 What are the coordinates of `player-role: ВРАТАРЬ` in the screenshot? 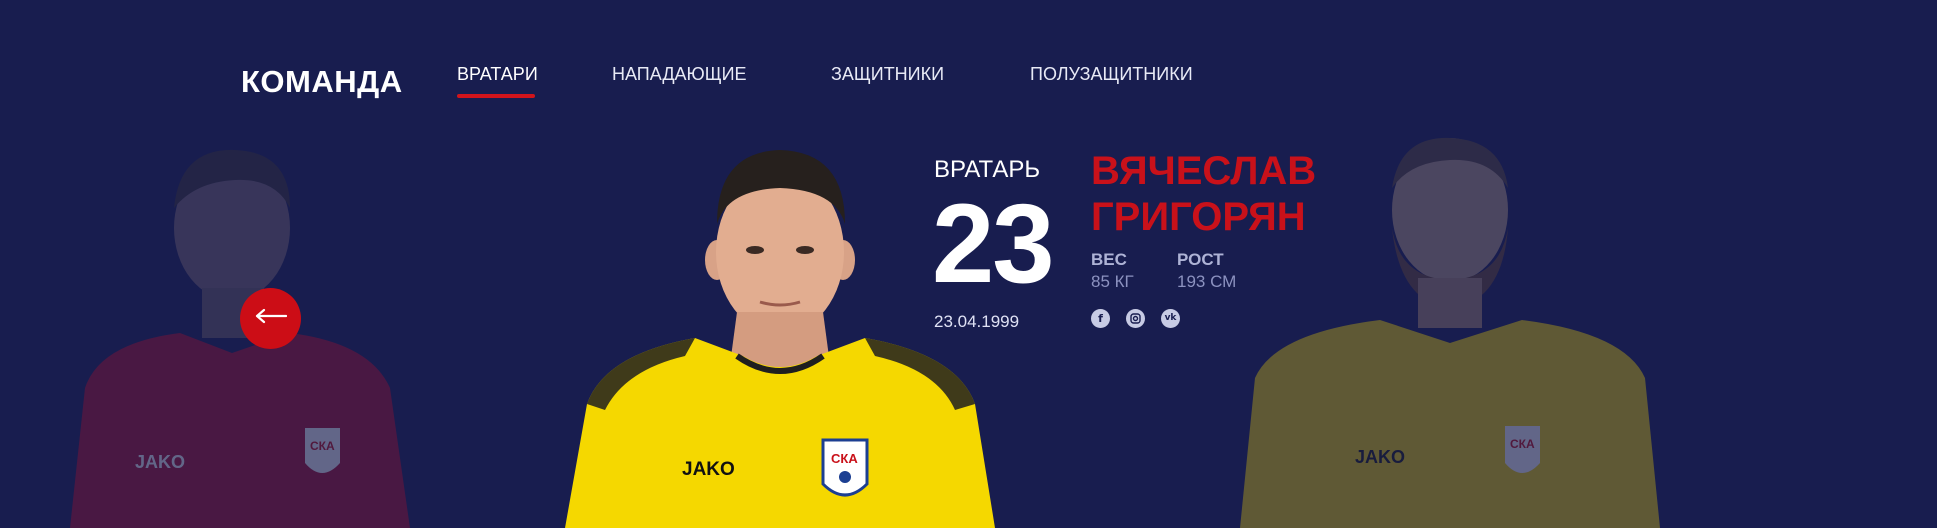 It's located at (987, 169).